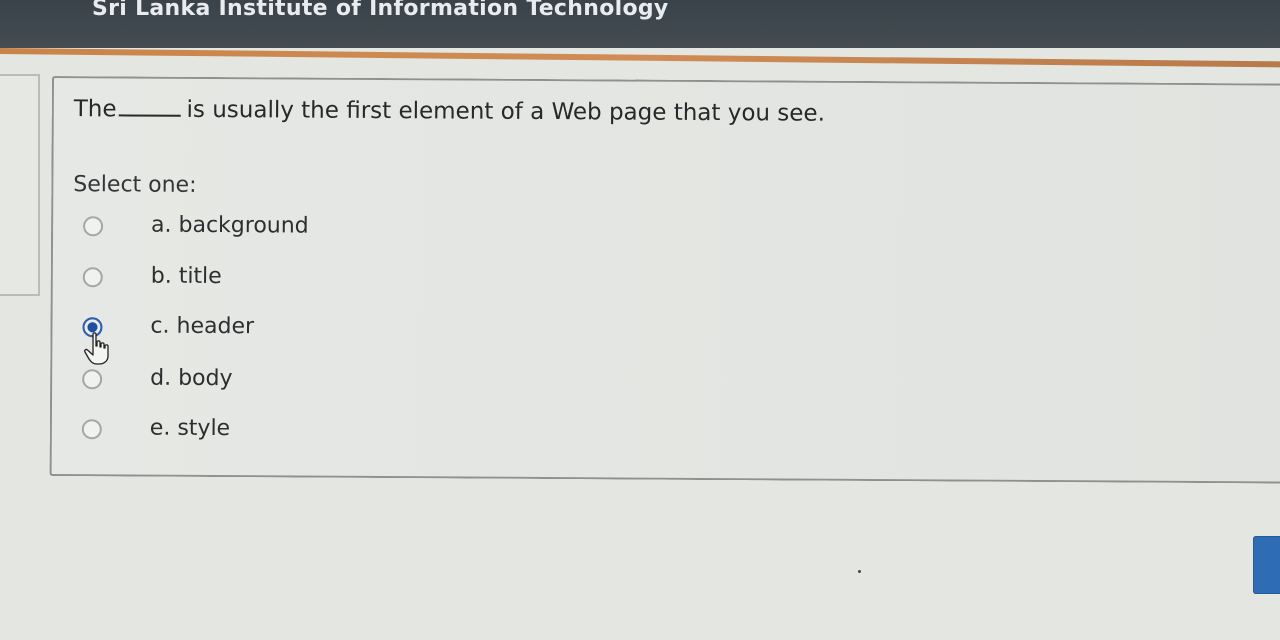 Image resolution: width=1280 pixels, height=640 pixels. What do you see at coordinates (202, 327) in the screenshot?
I see `option-c-label: c. header` at bounding box center [202, 327].